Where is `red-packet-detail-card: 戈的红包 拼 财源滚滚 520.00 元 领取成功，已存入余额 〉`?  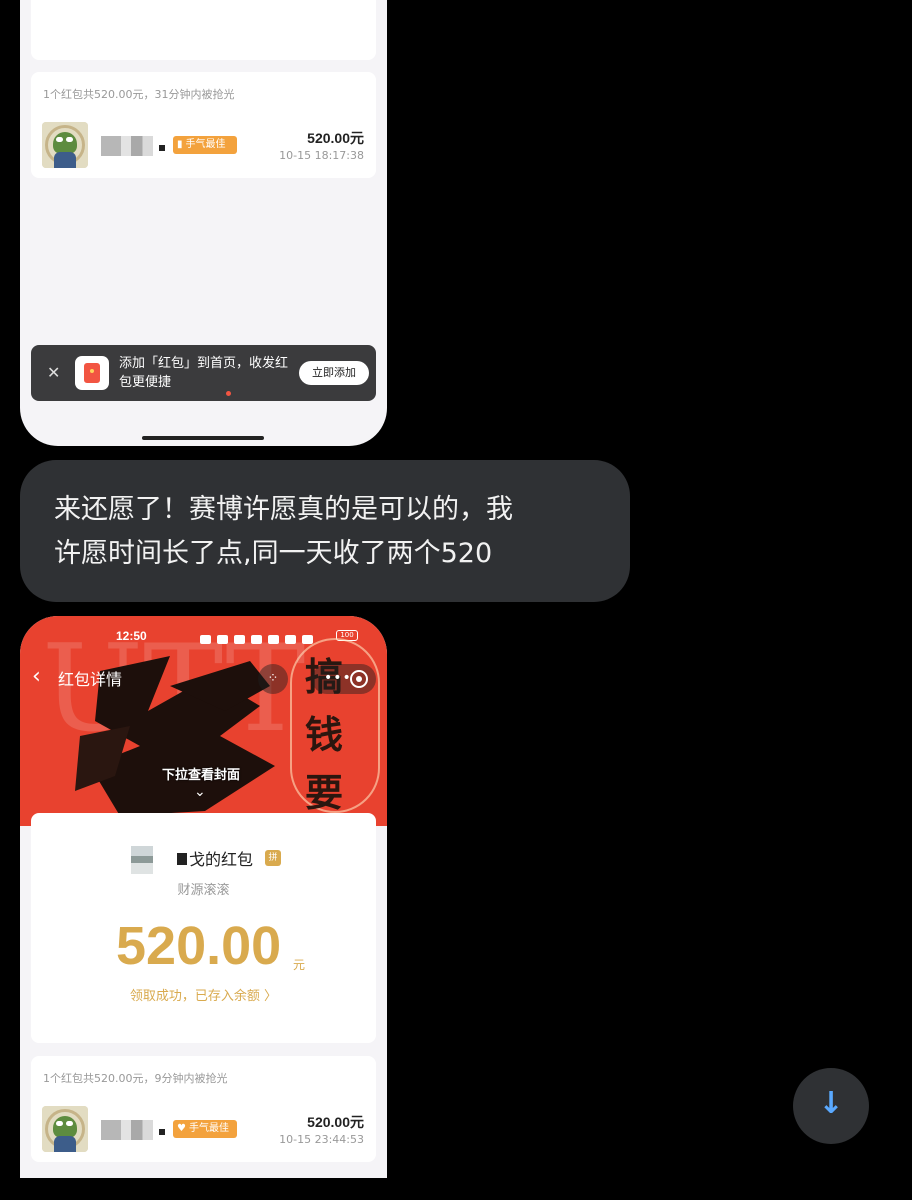
red-packet-detail-card: 戈的红包 拼 财源滚滚 520.00 元 领取成功，已存入余额 〉 is located at coordinates (203, 928).